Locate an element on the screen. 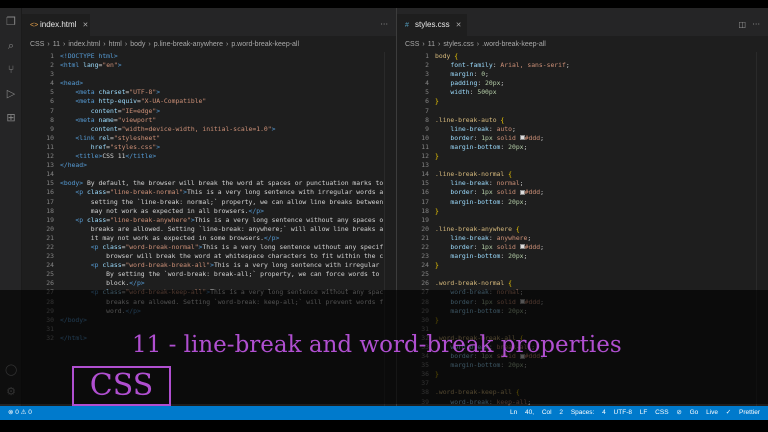  line-number: 24 is located at coordinates (50, 265).